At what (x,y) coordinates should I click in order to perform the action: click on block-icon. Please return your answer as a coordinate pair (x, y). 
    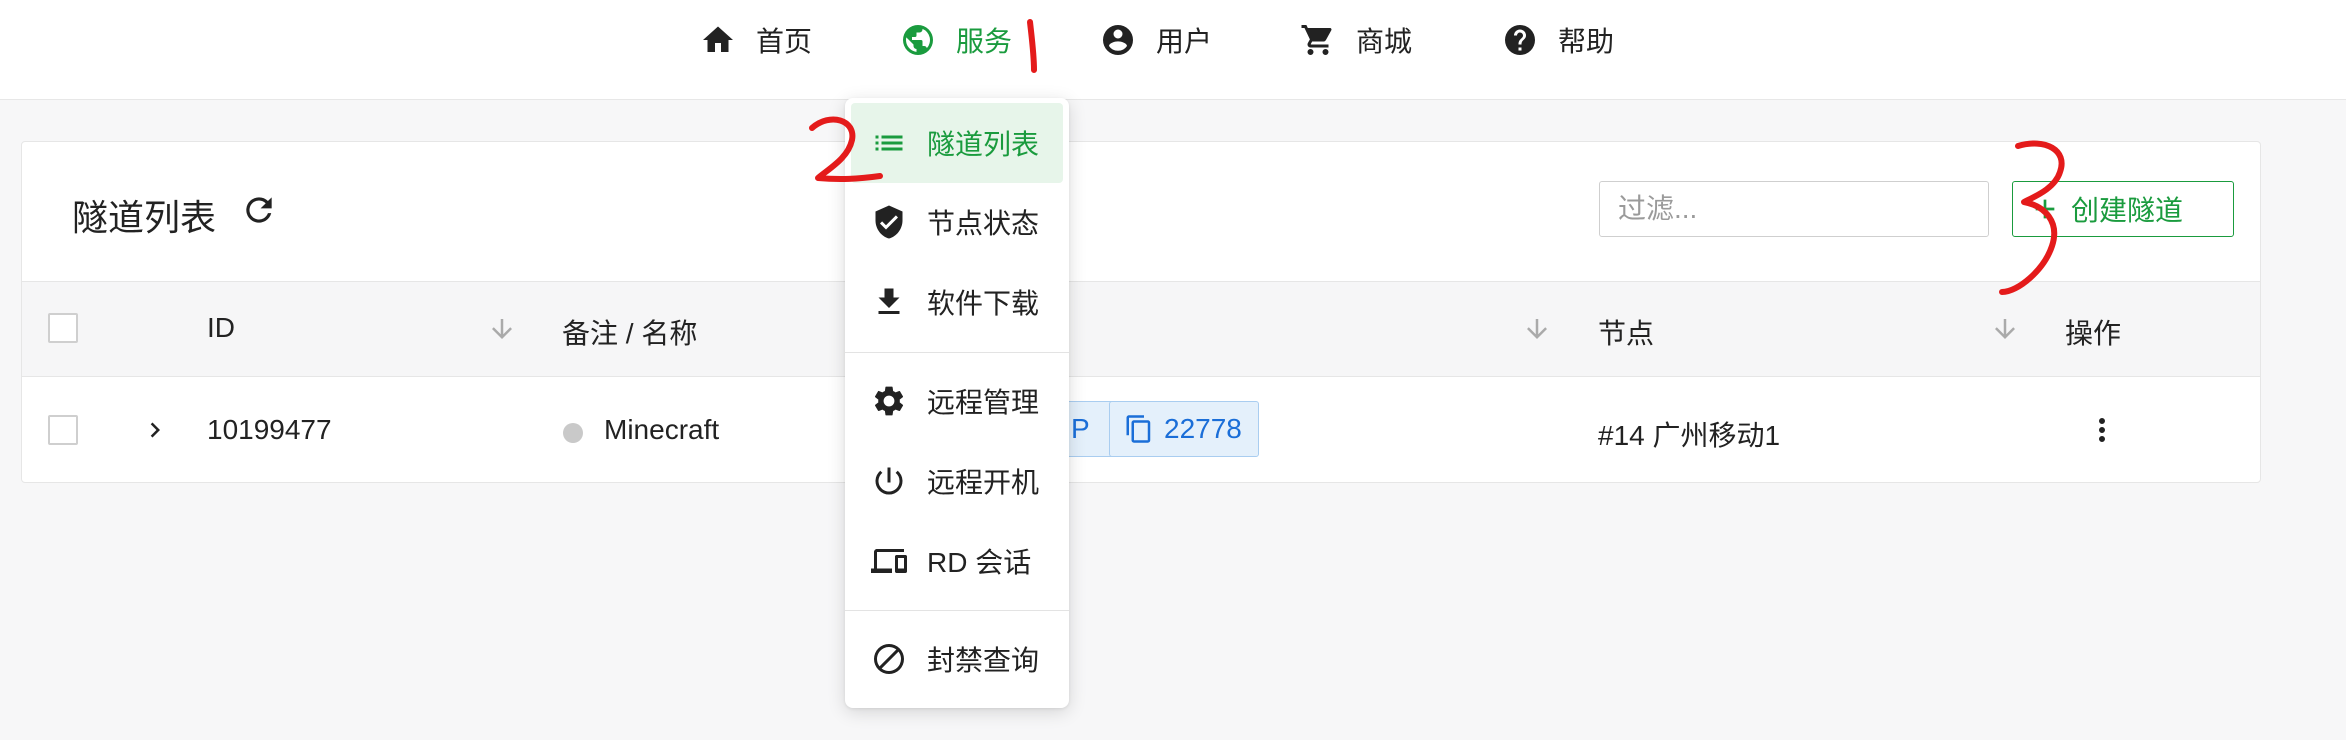
    Looking at the image, I should click on (889, 659).